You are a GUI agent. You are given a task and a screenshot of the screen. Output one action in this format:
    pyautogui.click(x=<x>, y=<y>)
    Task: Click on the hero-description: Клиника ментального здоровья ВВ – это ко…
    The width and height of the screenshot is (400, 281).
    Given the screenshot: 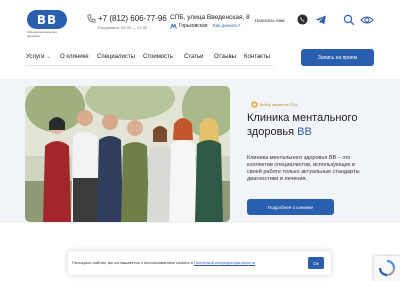 What is the action you would take?
    pyautogui.click(x=303, y=168)
    